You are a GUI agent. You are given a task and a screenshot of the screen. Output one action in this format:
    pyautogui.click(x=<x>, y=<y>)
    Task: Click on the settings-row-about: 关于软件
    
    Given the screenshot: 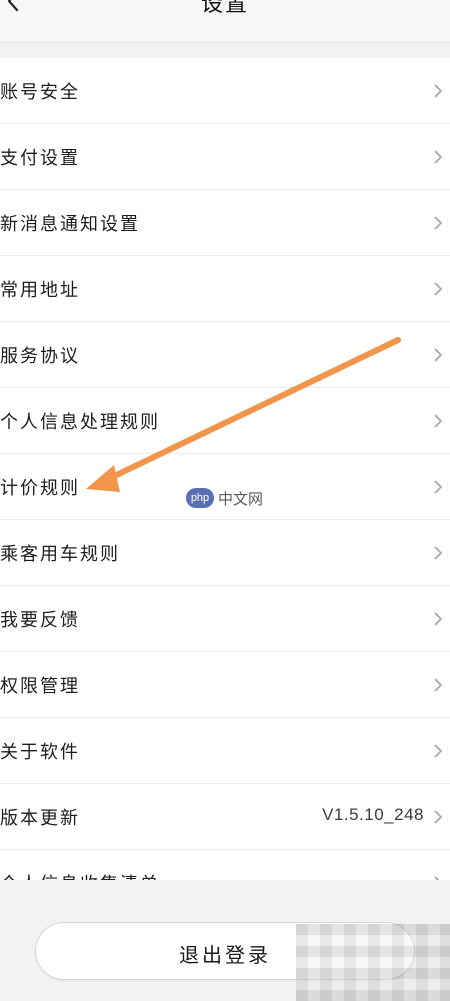 What is the action you would take?
    pyautogui.click(x=225, y=751)
    